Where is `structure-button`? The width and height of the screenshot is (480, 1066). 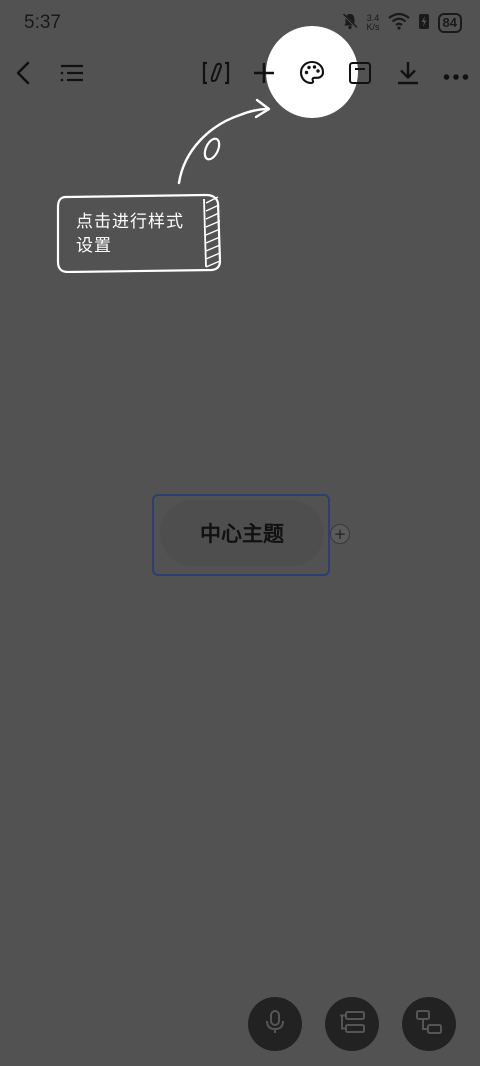 structure-button is located at coordinates (429, 1024).